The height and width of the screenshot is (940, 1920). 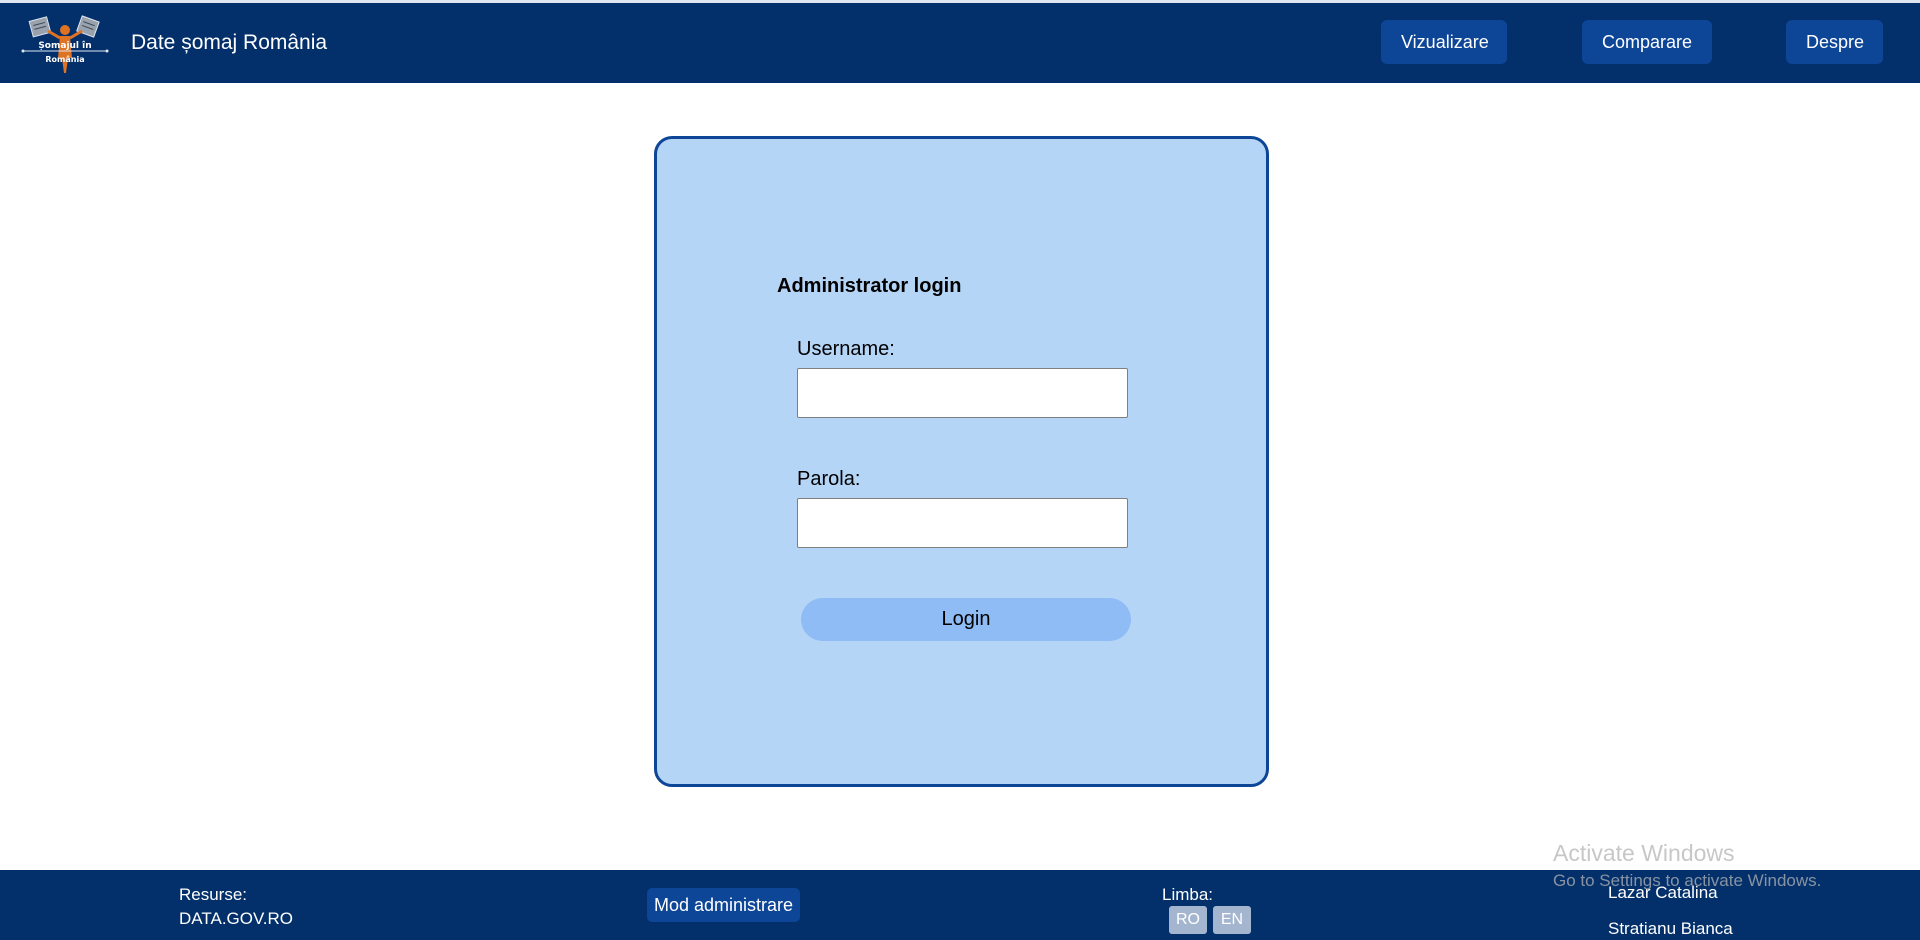 I want to click on nav-comparare-button: Comparare, so click(x=1647, y=42).